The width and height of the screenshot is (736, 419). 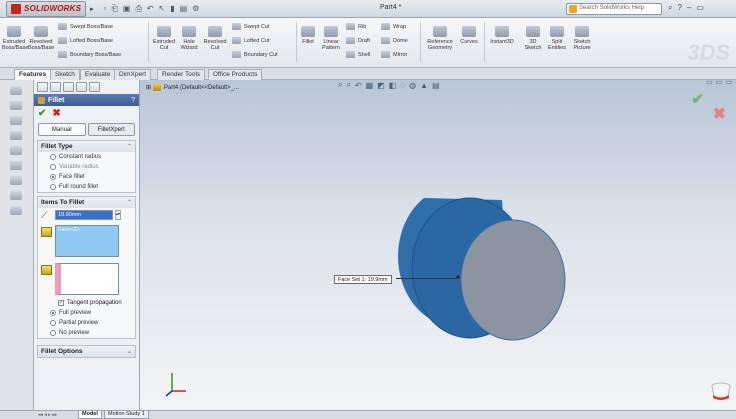 I want to click on tab-motion-study: Motion Study 1, so click(x=126, y=415).